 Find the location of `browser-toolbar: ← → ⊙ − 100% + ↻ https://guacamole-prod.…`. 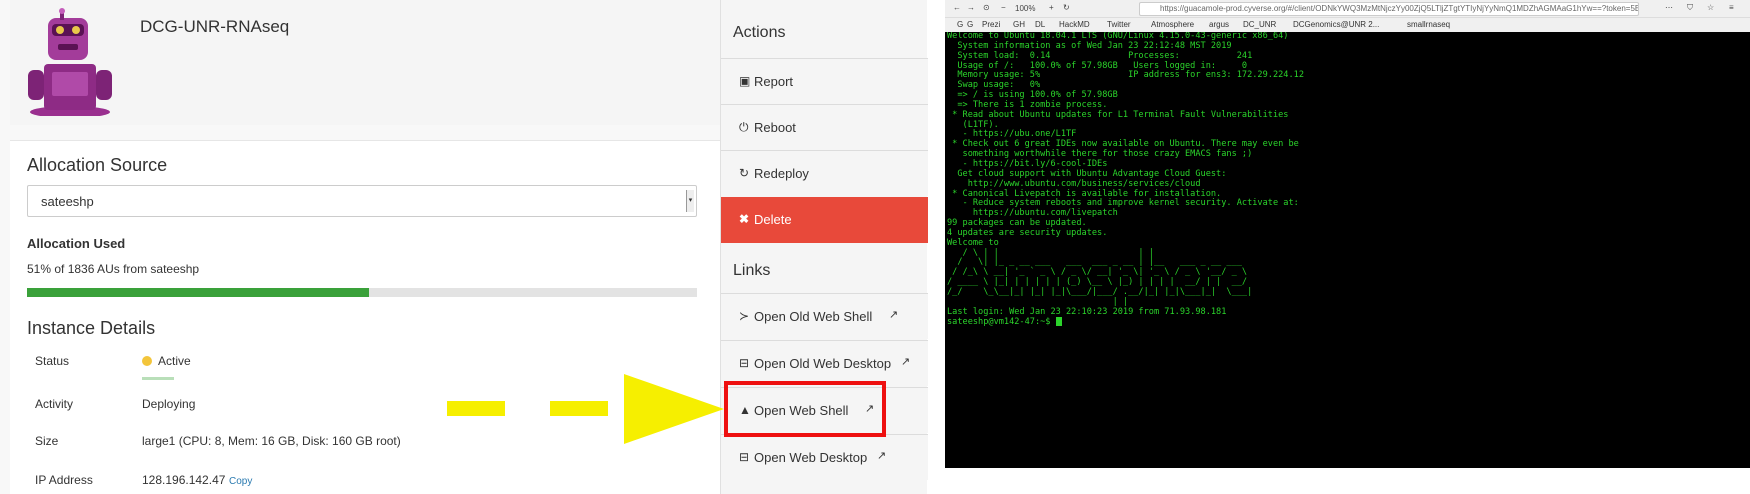

browser-toolbar: ← → ⊙ − 100% + ↻ https://guacamole-prod.… is located at coordinates (1347, 9).